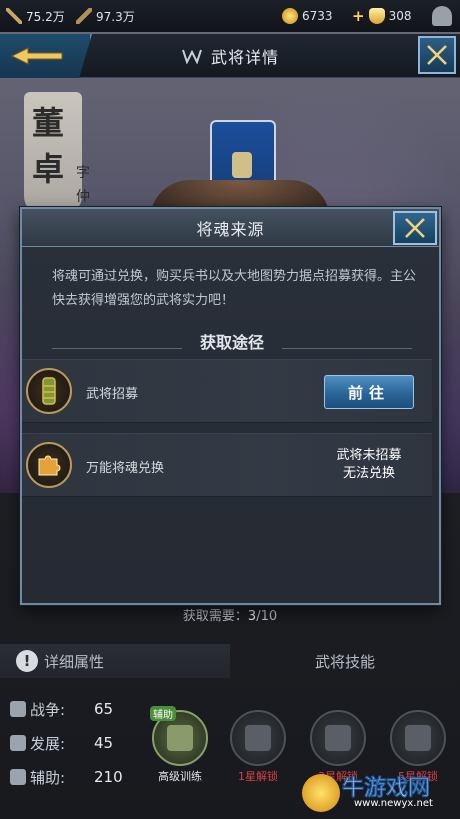 The width and height of the screenshot is (460, 819). I want to click on training-skill-icon, so click(180, 738).